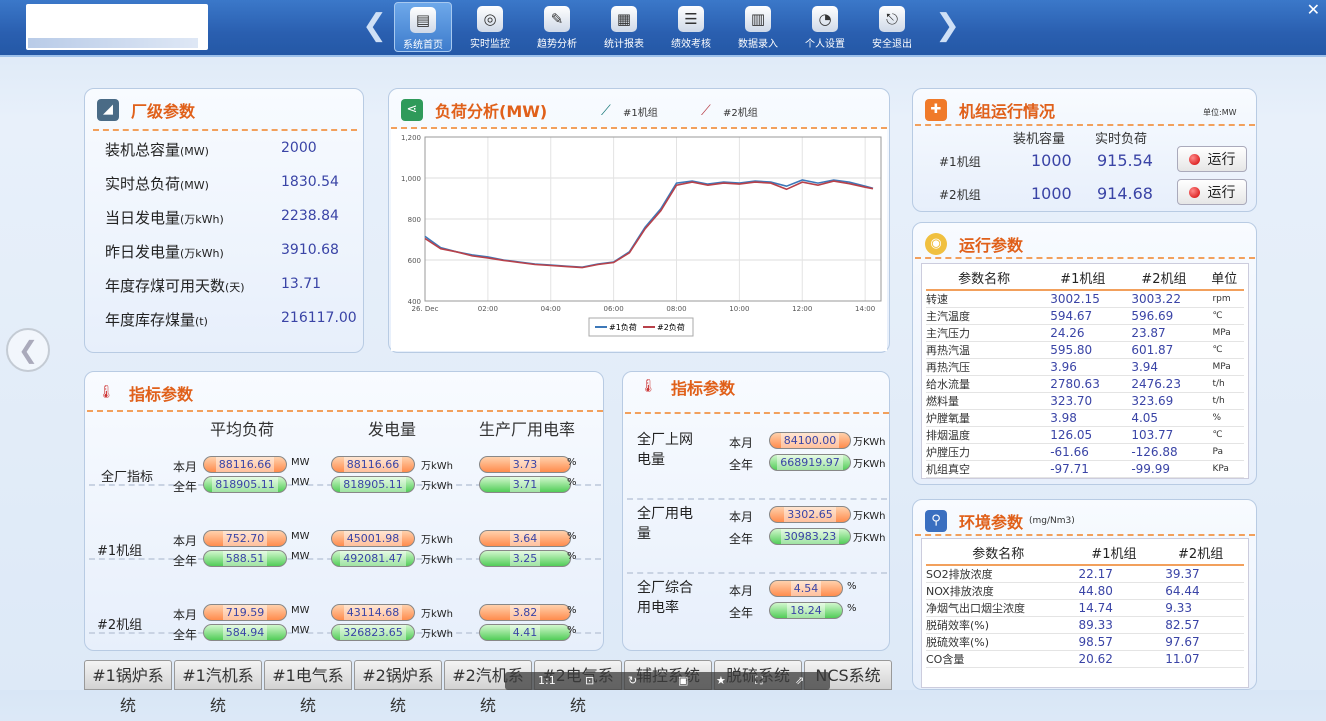  What do you see at coordinates (892, 44) in the screenshot?
I see `nav-label: 安全退出` at bounding box center [892, 44].